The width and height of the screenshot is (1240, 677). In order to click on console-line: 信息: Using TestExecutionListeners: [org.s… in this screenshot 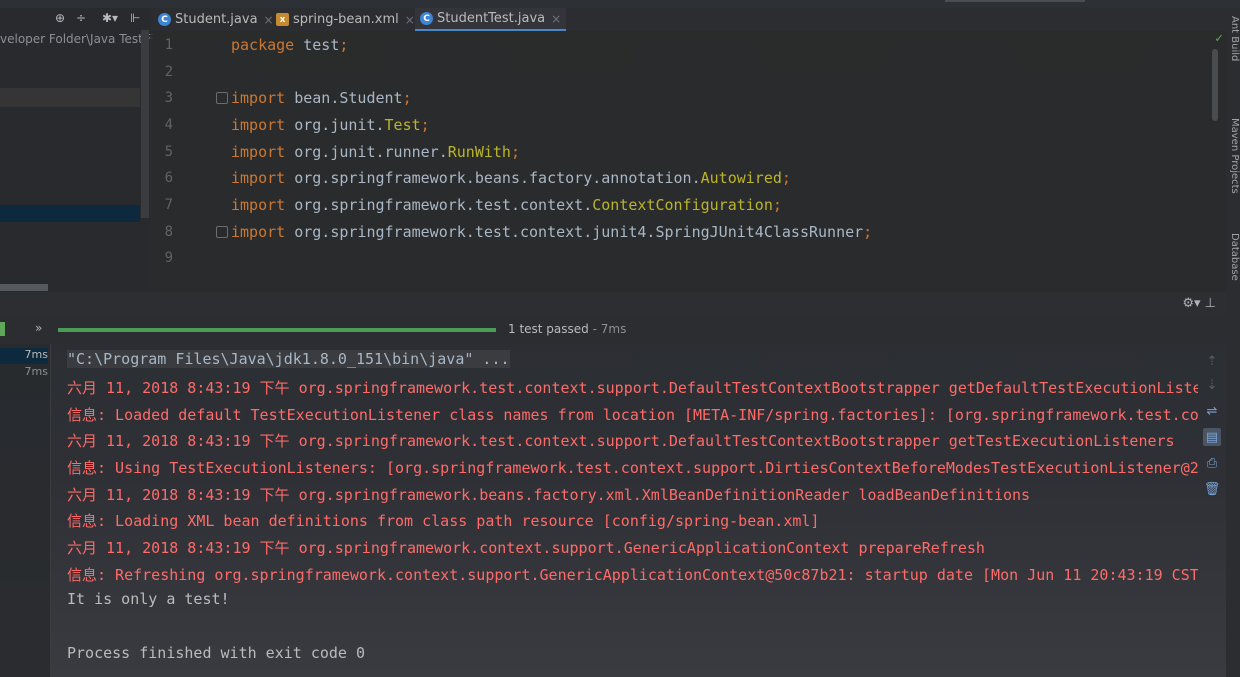, I will do `click(632, 468)`.